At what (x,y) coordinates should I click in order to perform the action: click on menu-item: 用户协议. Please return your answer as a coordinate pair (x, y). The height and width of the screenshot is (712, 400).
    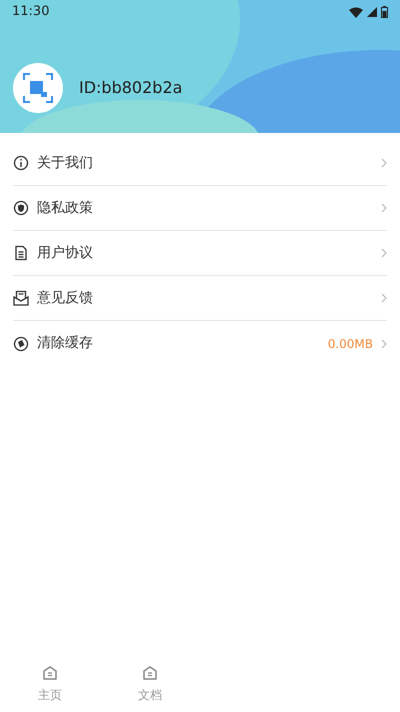
    Looking at the image, I should click on (200, 253).